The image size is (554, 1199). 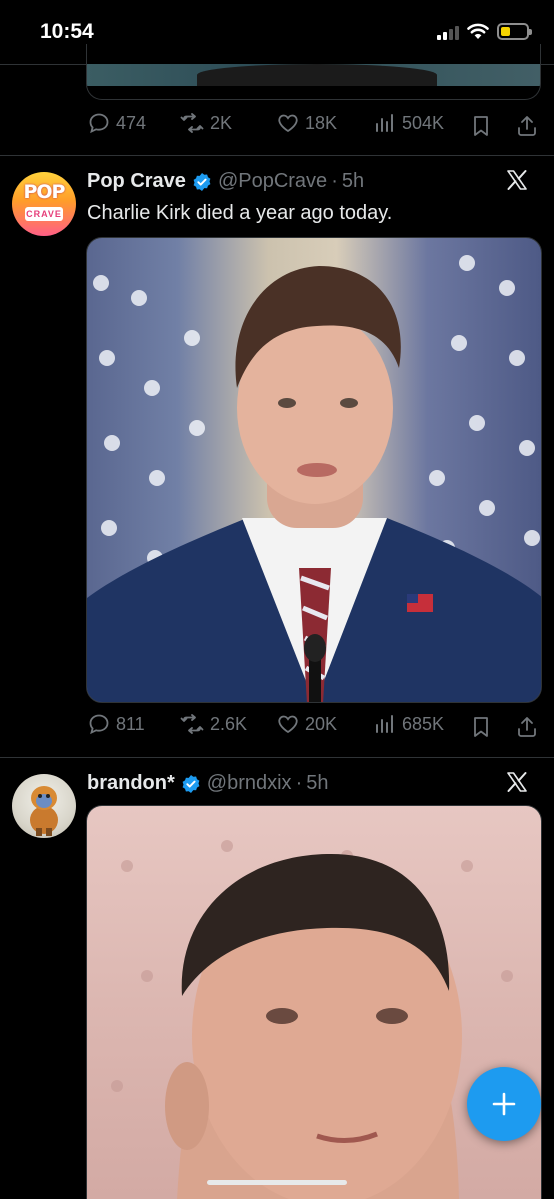 I want to click on author-handle: @PopCrave, so click(x=272, y=181).